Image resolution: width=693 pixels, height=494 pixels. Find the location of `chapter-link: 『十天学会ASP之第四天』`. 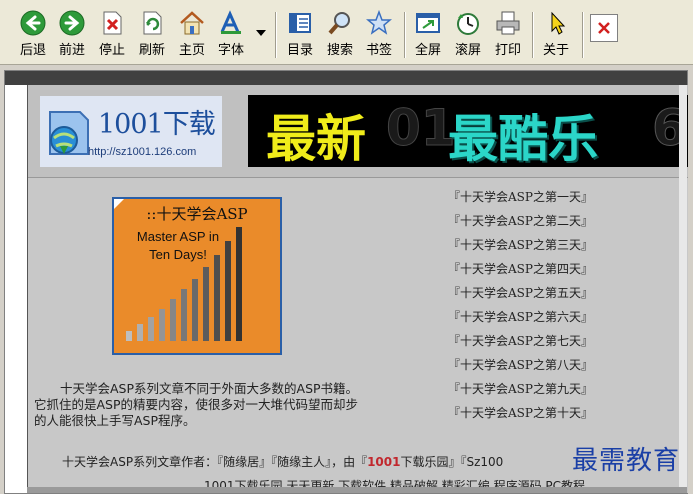

chapter-link: 『十天学会ASP之第四天』 is located at coordinates (558, 269).